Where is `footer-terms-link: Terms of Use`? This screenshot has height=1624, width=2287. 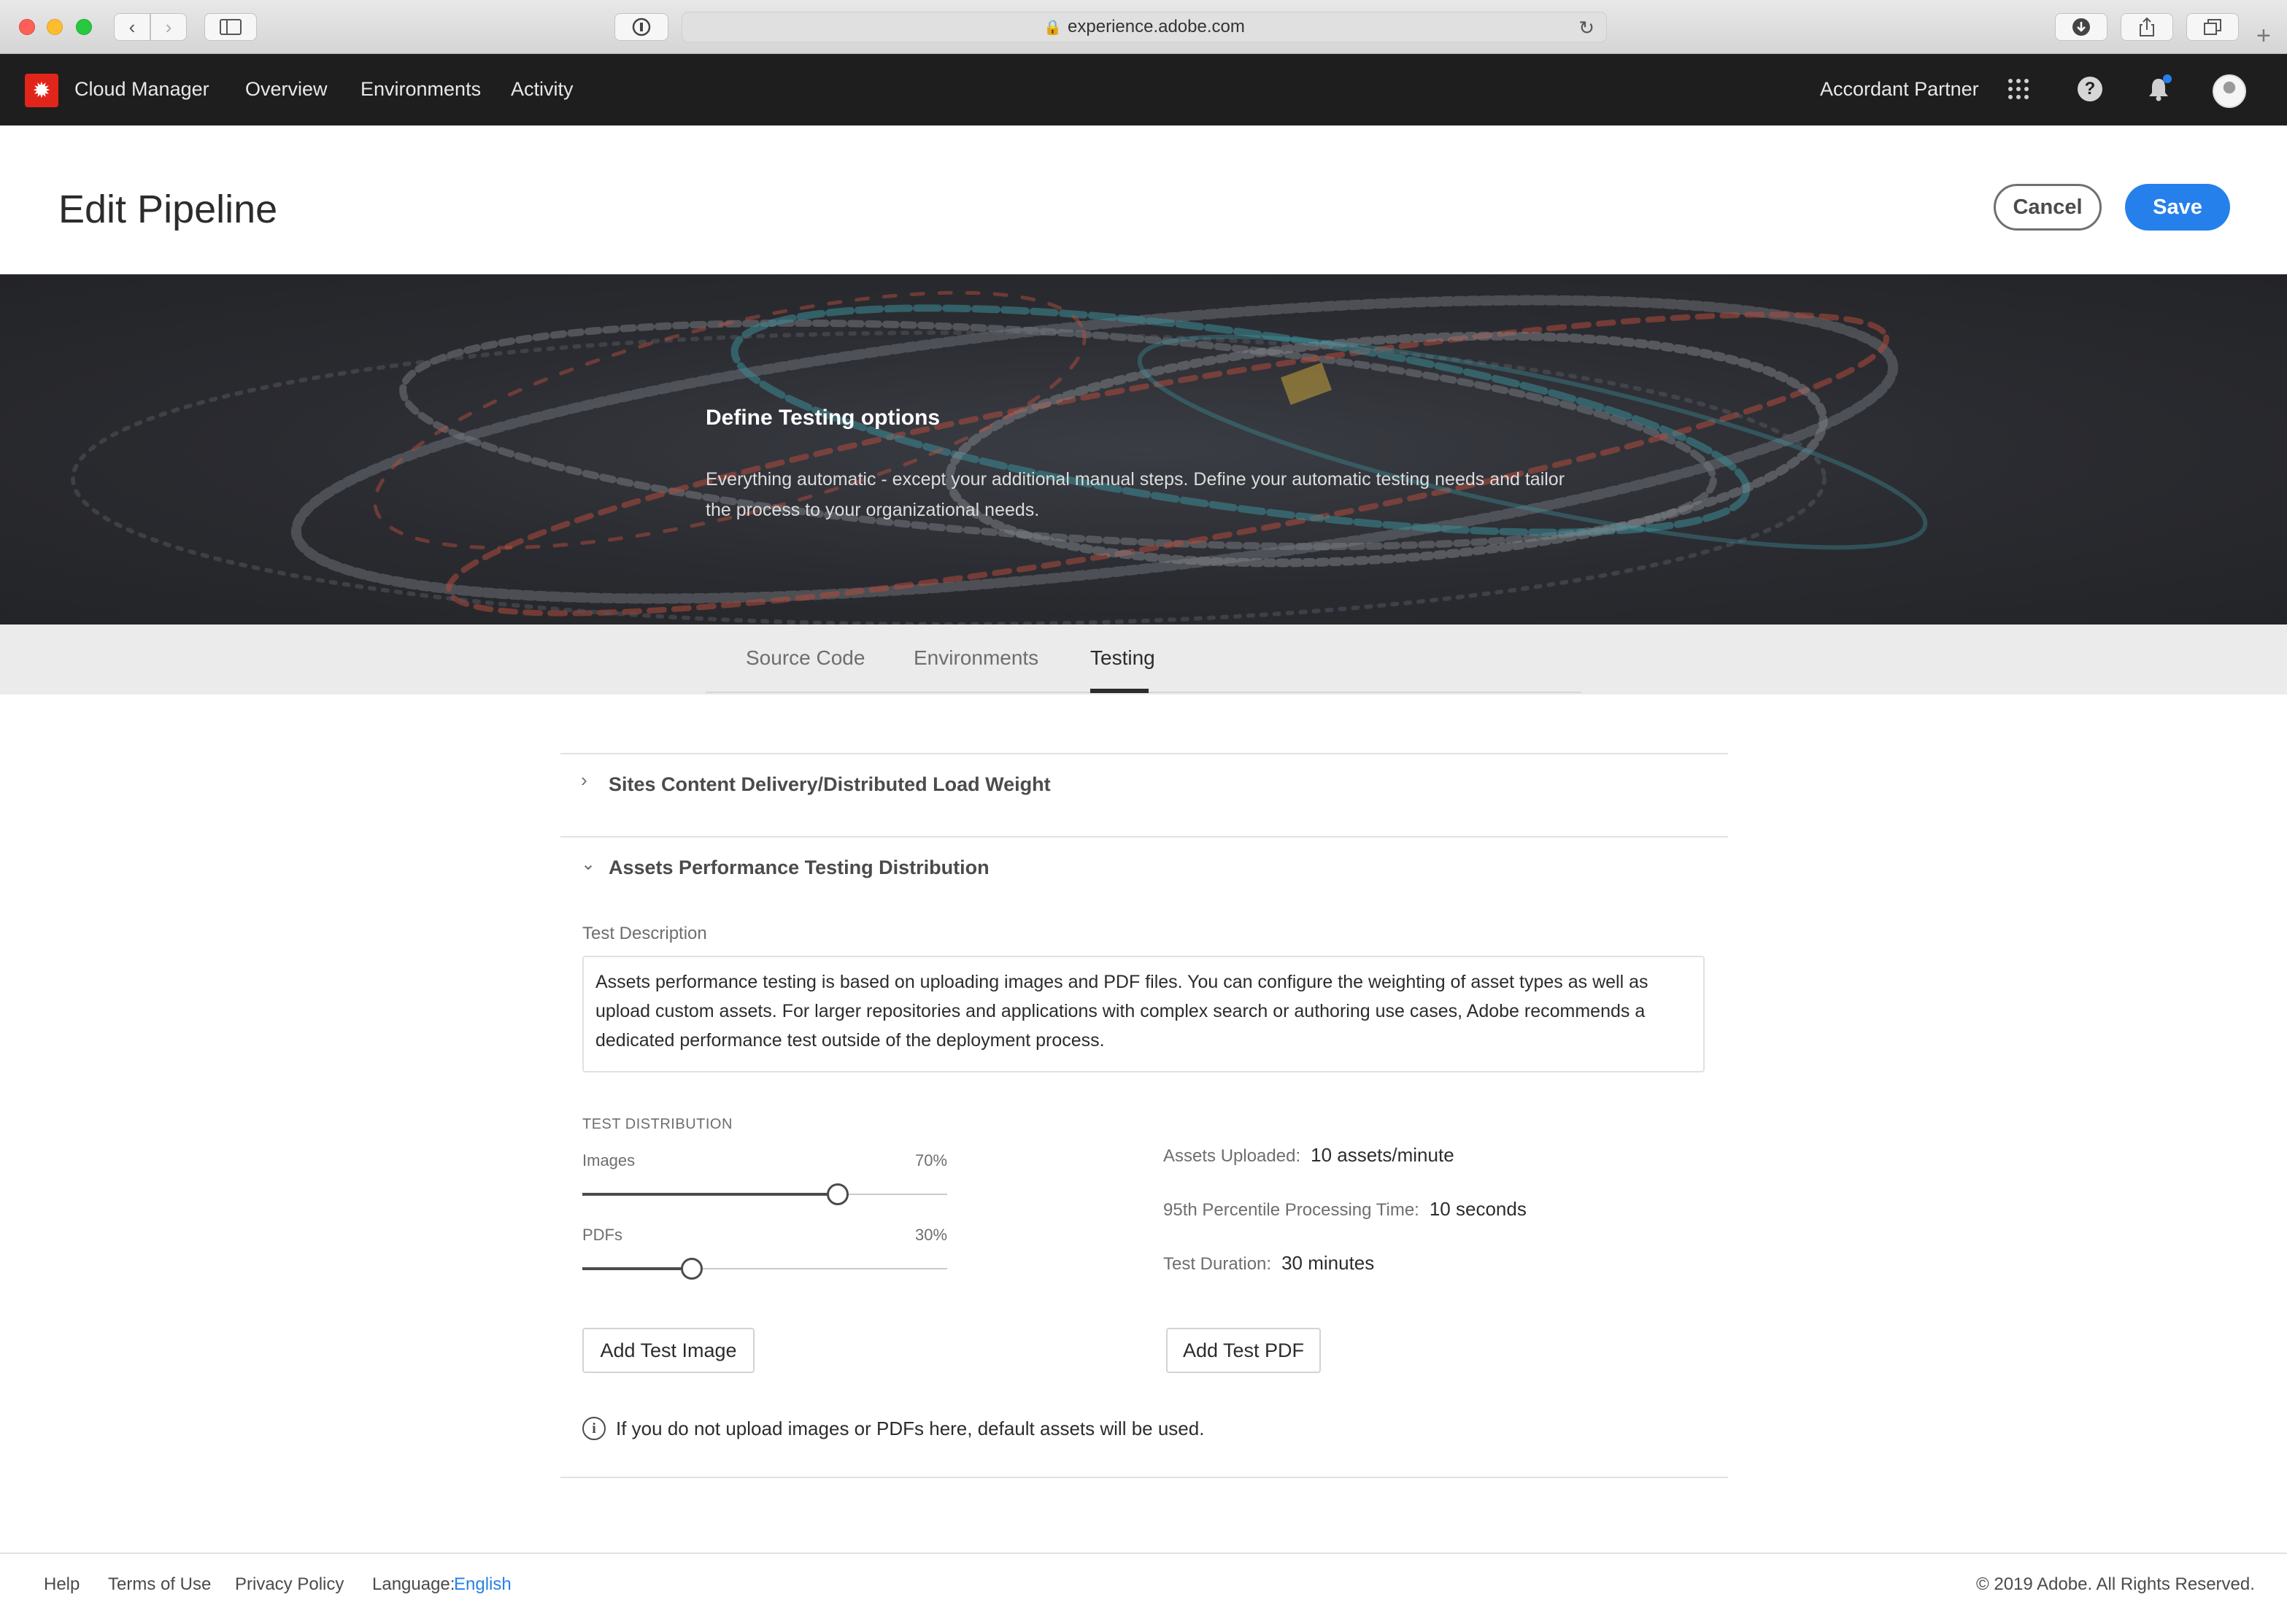 footer-terms-link: Terms of Use is located at coordinates (159, 1584).